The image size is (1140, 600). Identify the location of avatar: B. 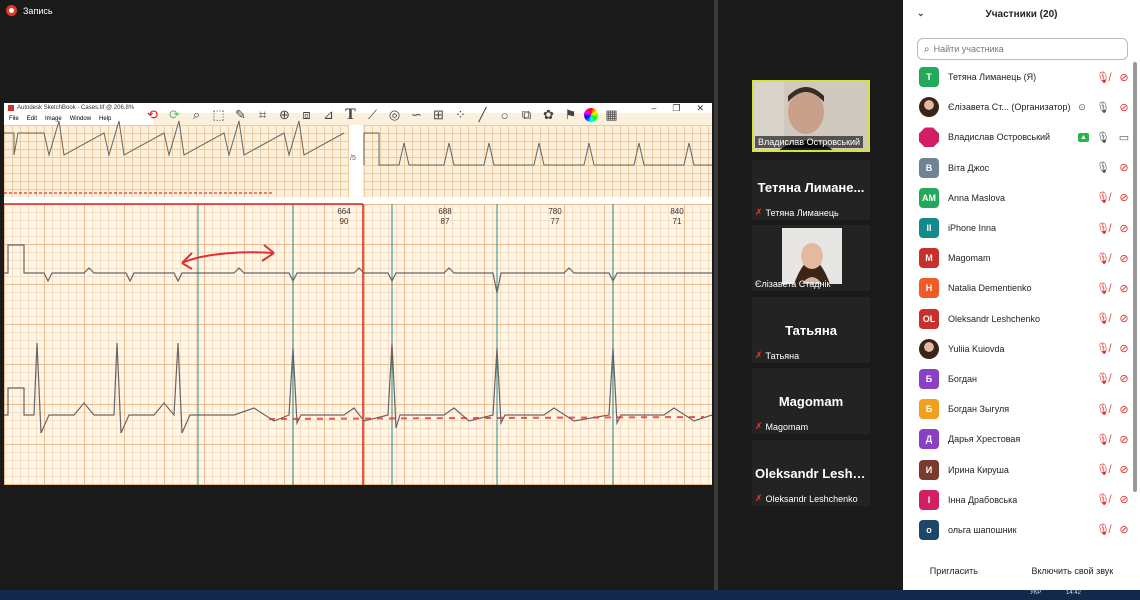
(929, 167).